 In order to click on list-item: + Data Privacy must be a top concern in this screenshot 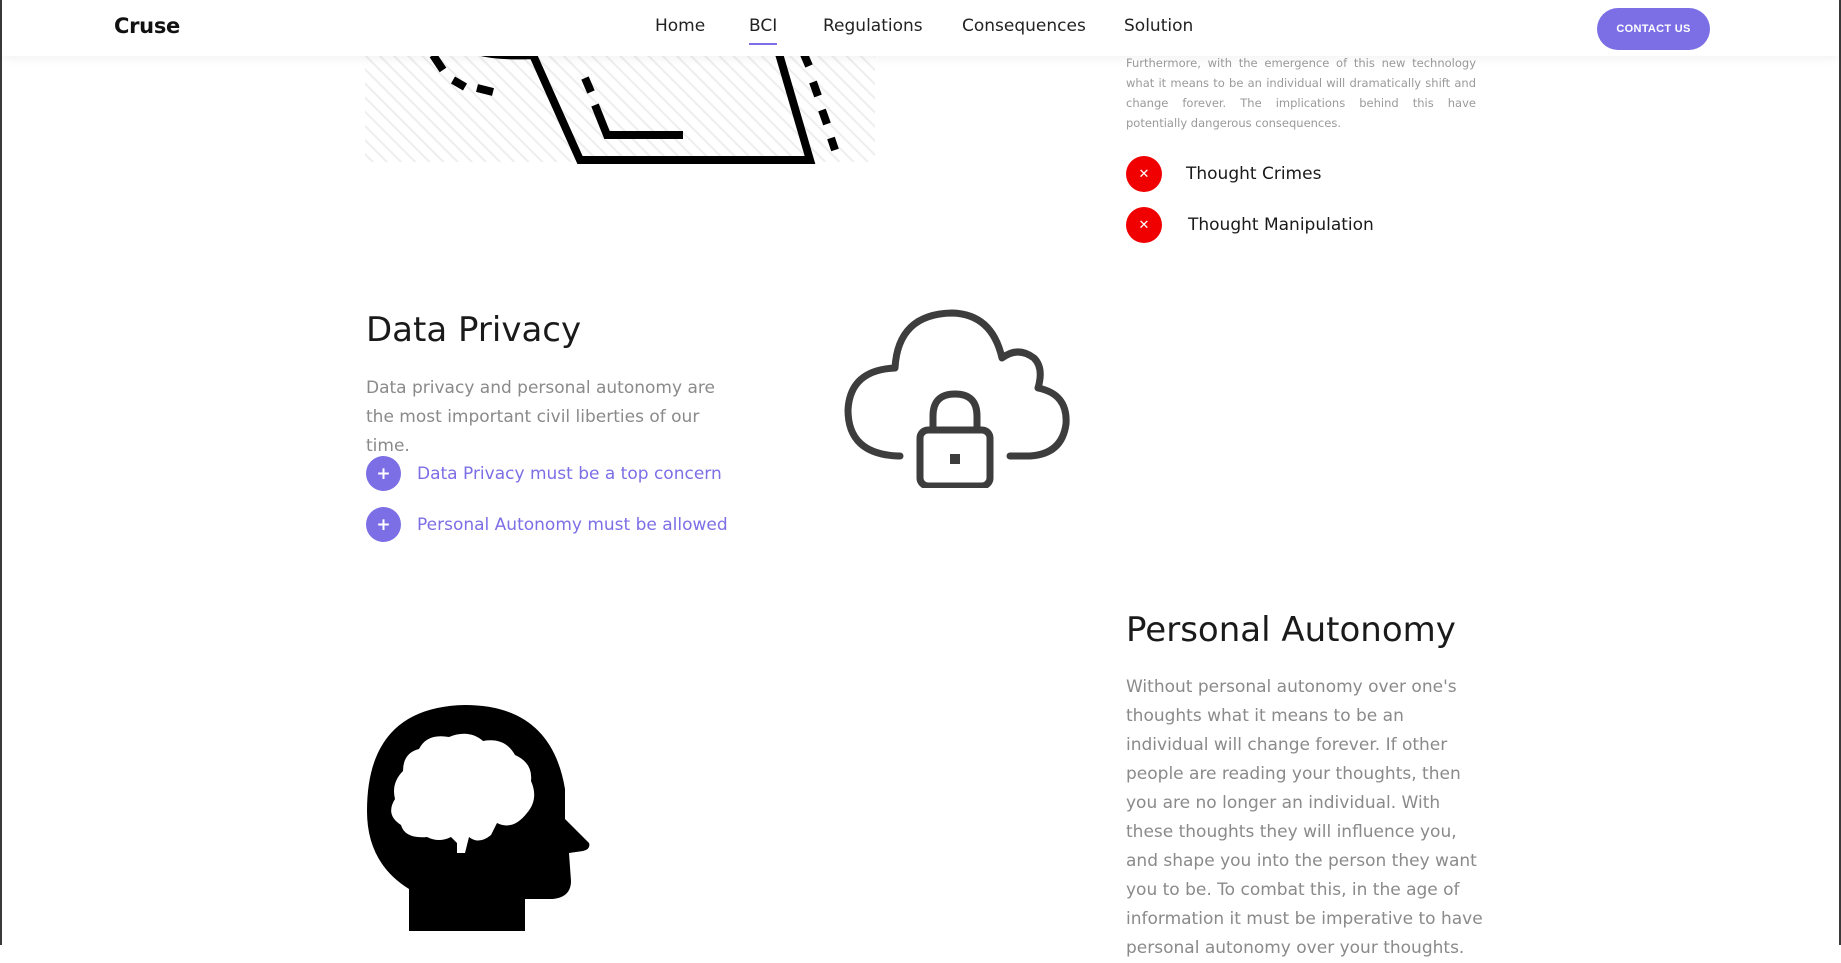, I will do `click(544, 473)`.